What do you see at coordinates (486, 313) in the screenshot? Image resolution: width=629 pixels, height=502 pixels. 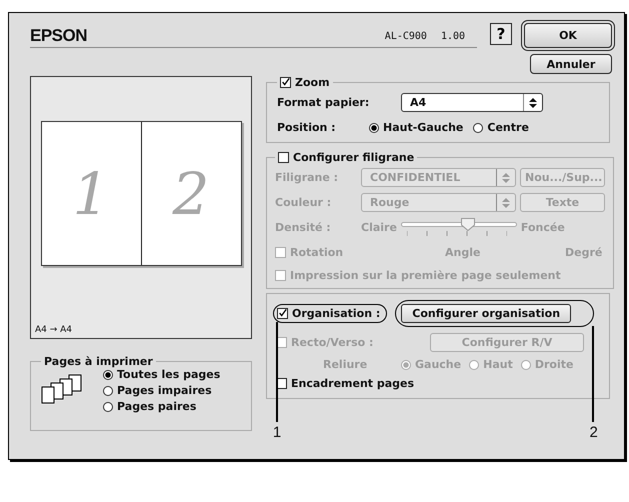 I see `configure-layout-button: Configurer organisation` at bounding box center [486, 313].